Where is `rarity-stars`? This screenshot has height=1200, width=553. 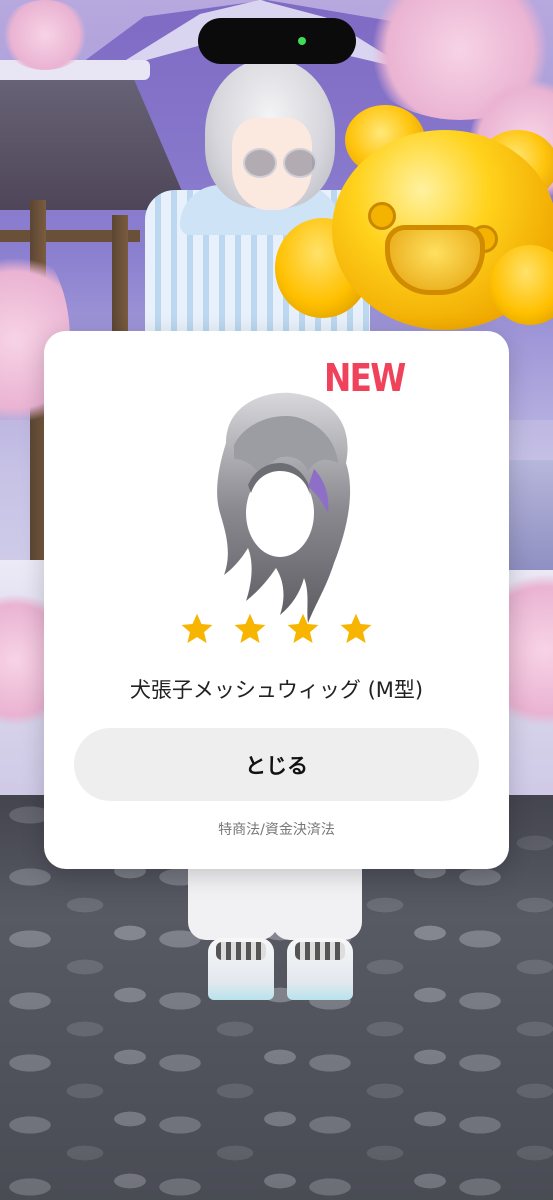
rarity-stars is located at coordinates (276, 633).